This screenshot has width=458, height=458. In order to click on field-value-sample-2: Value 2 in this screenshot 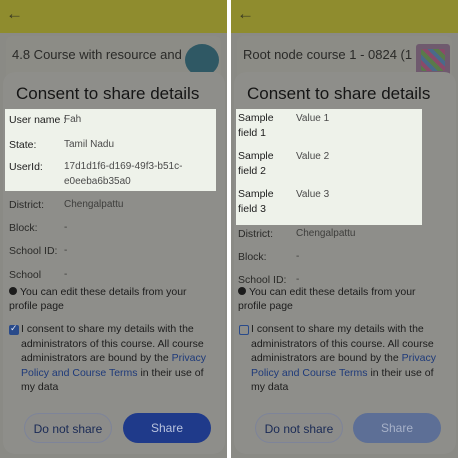, I will do `click(313, 156)`.